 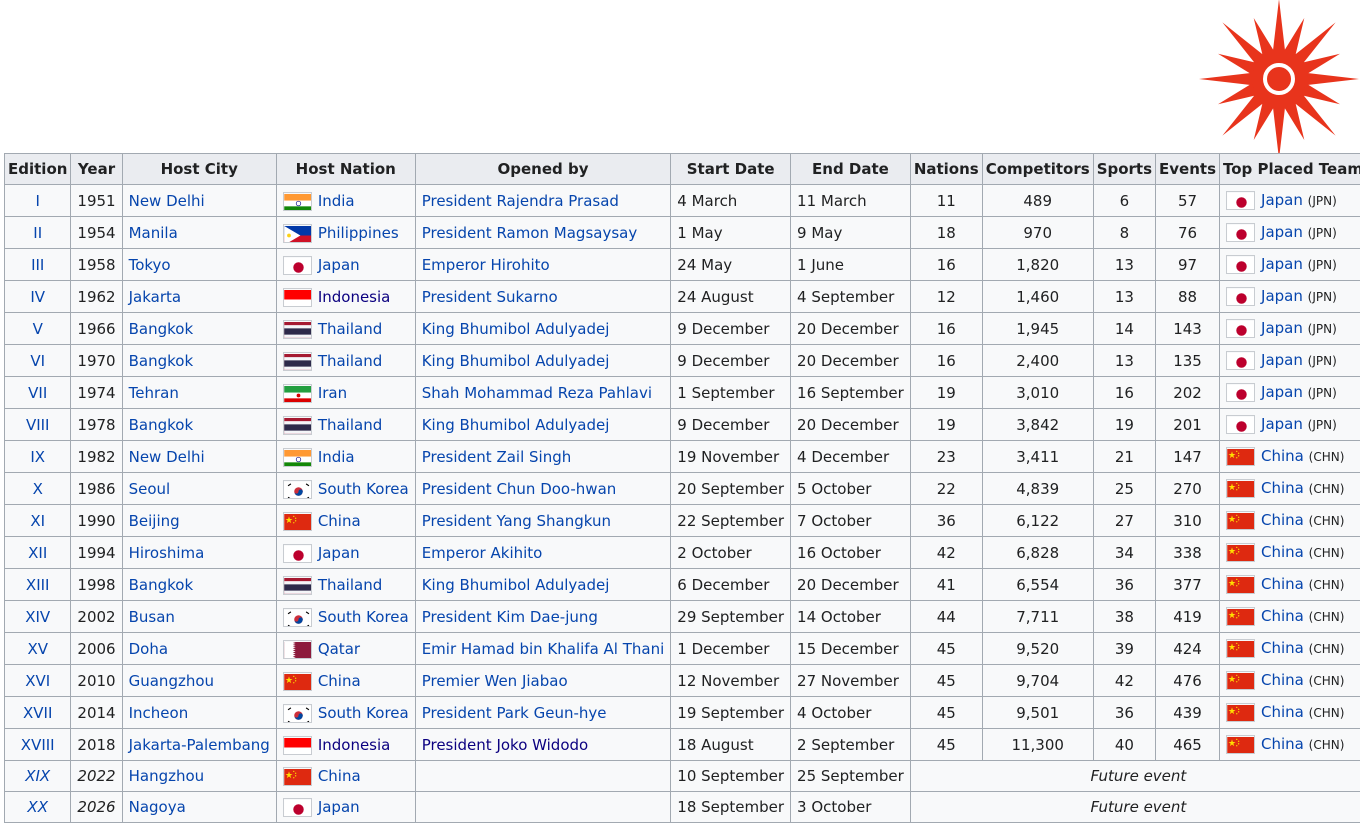 What do you see at coordinates (37, 776) in the screenshot?
I see `edition-link: XIX` at bounding box center [37, 776].